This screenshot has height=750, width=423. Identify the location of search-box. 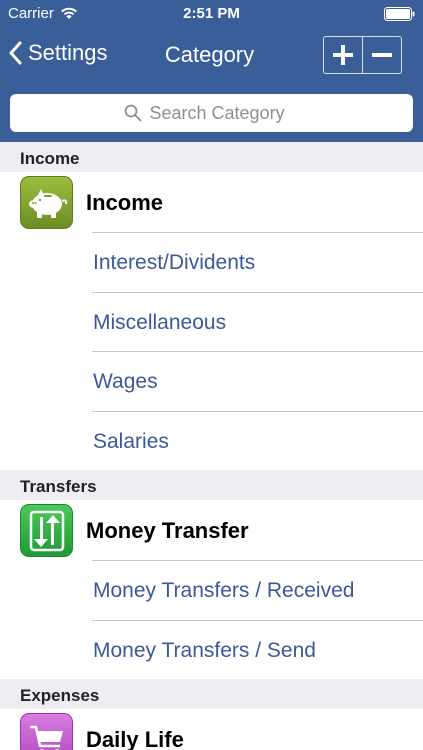
(211, 113).